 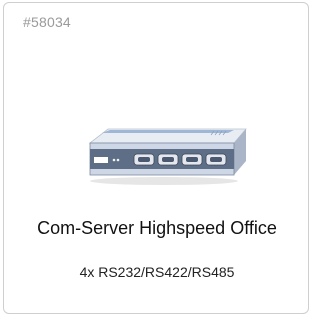 What do you see at coordinates (157, 272) in the screenshot?
I see `product-subtitle: 4x RS232/RS422/RS485` at bounding box center [157, 272].